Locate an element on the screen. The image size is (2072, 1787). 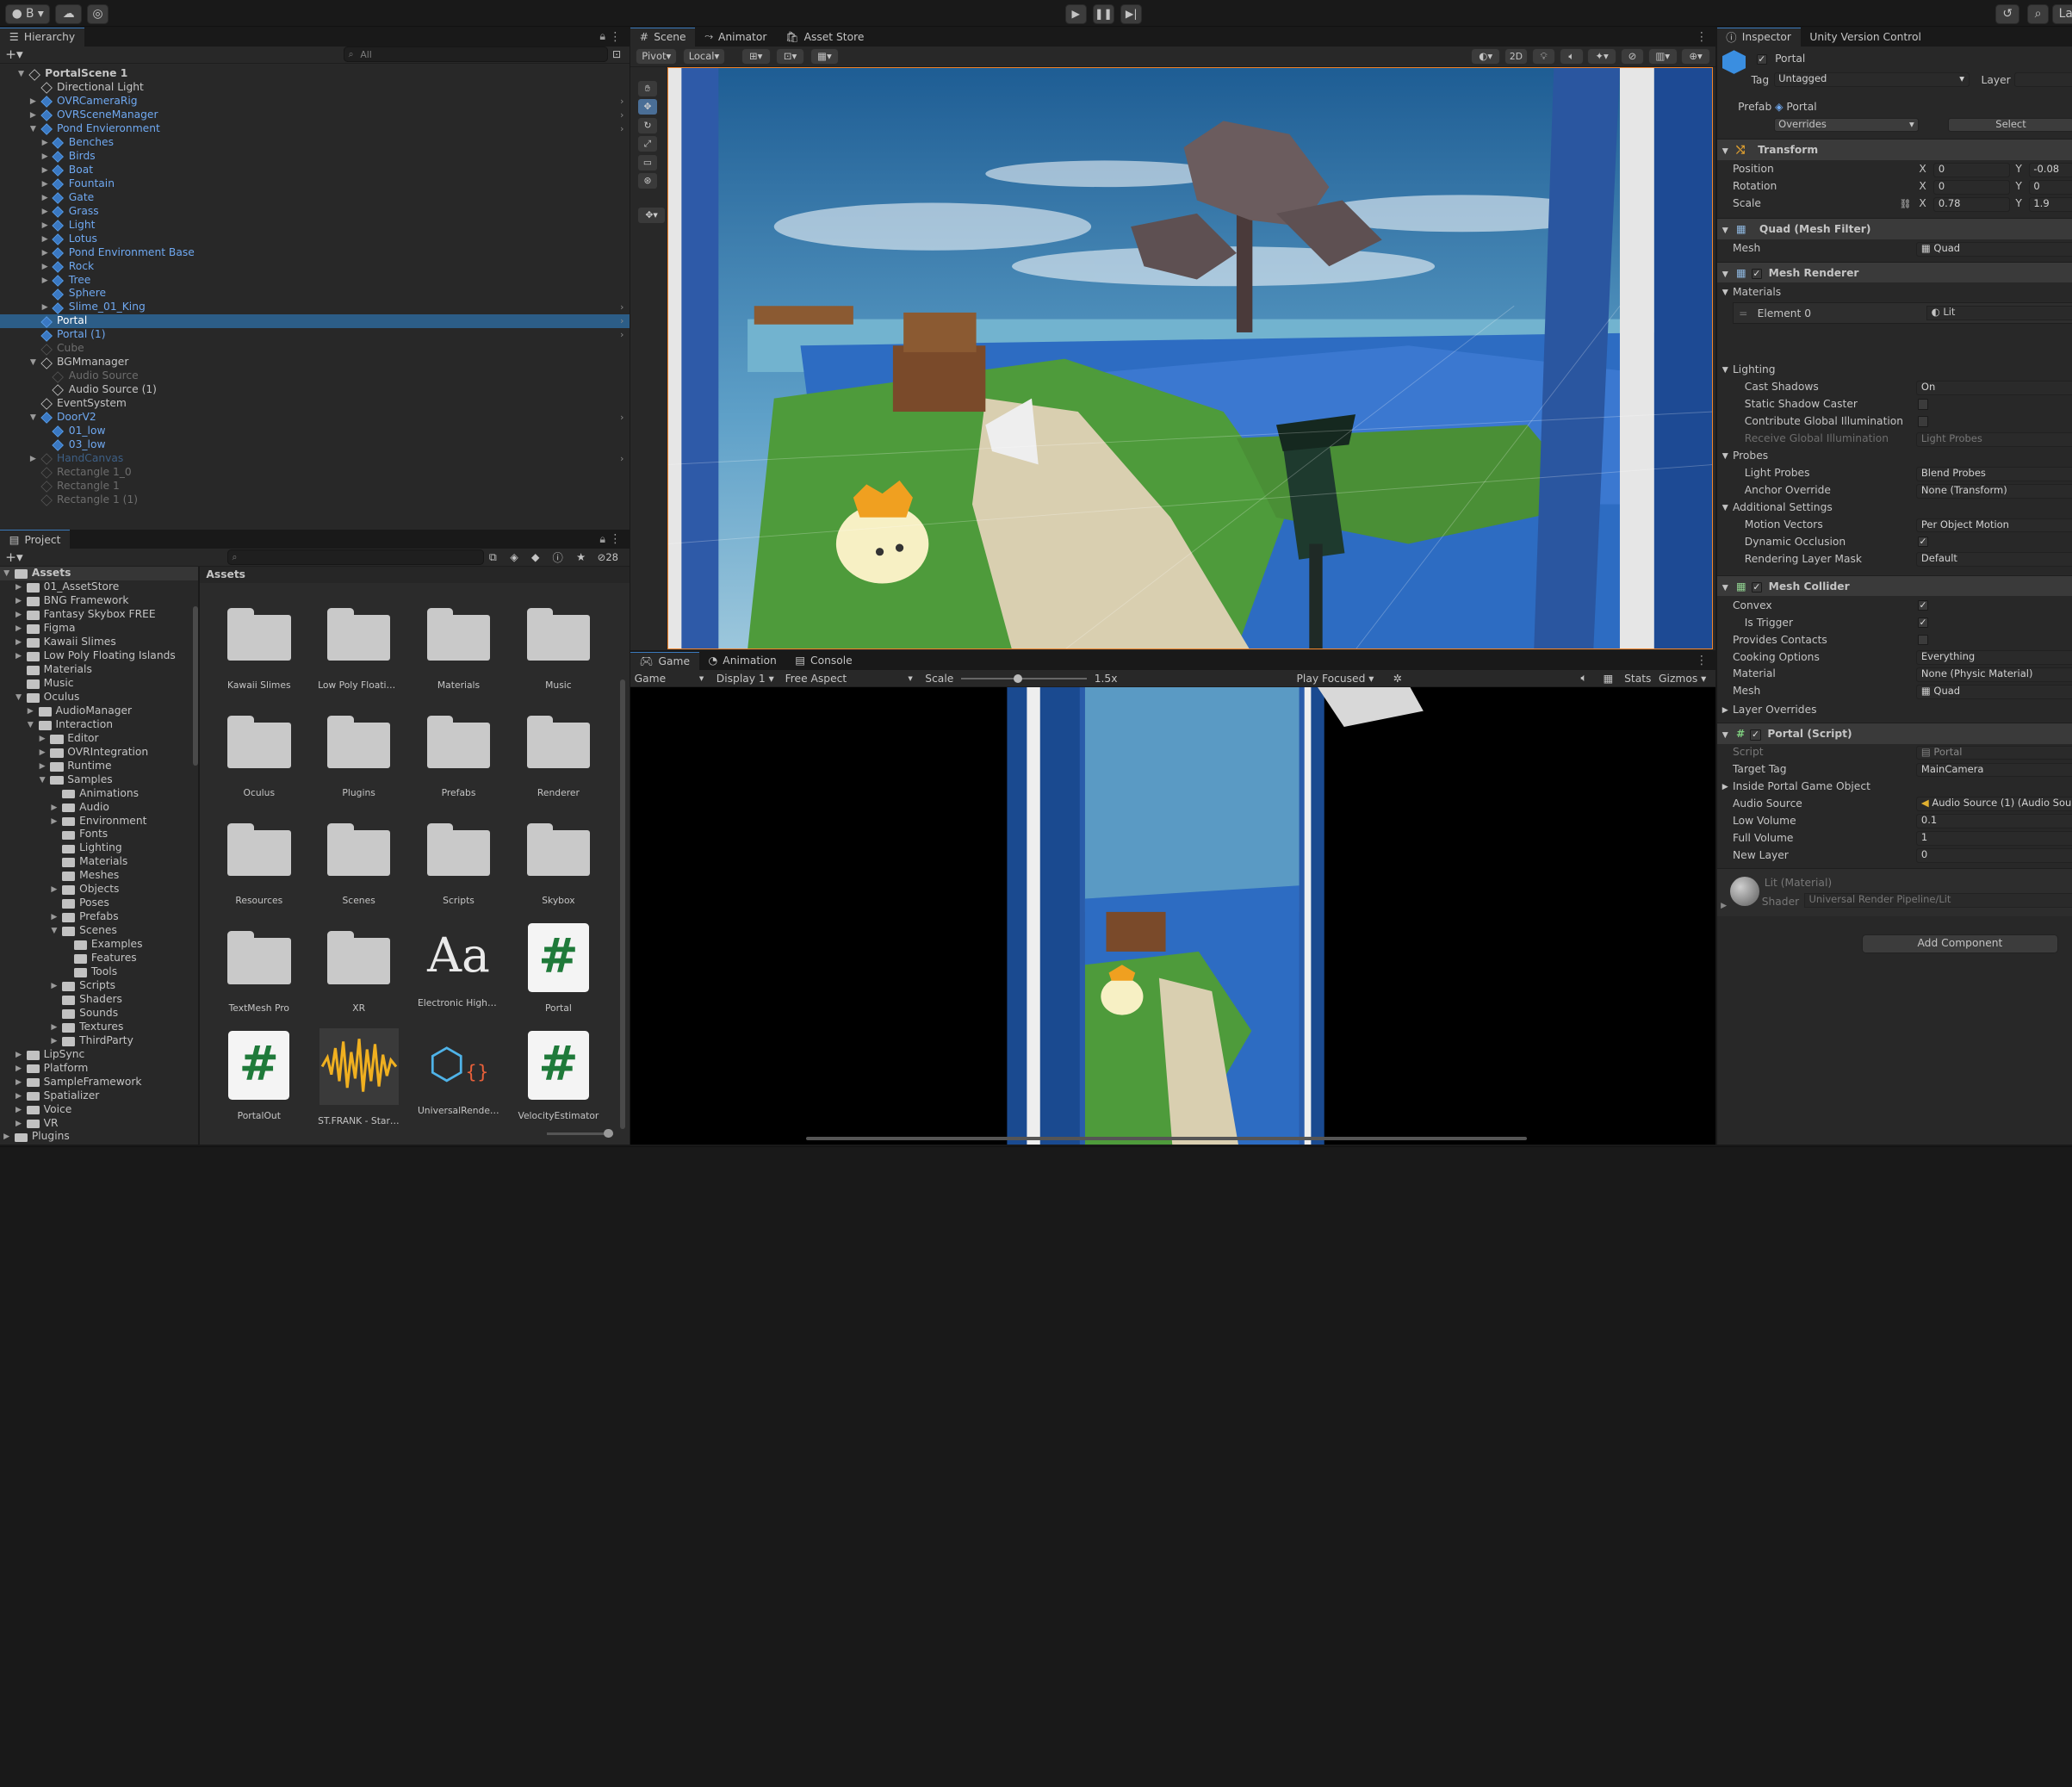
provides-contacts-checkbox is located at coordinates (1923, 639).